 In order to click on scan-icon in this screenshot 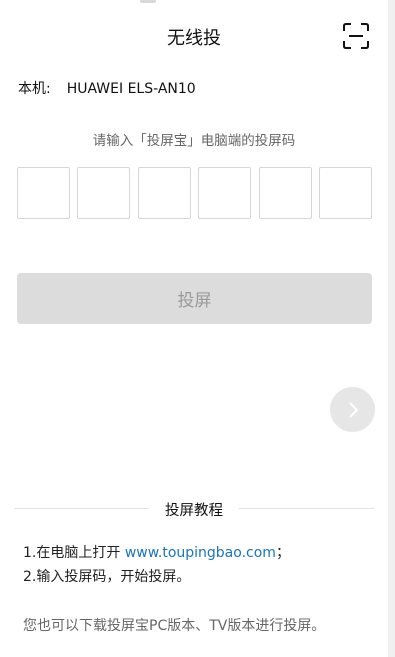, I will do `click(356, 36)`.